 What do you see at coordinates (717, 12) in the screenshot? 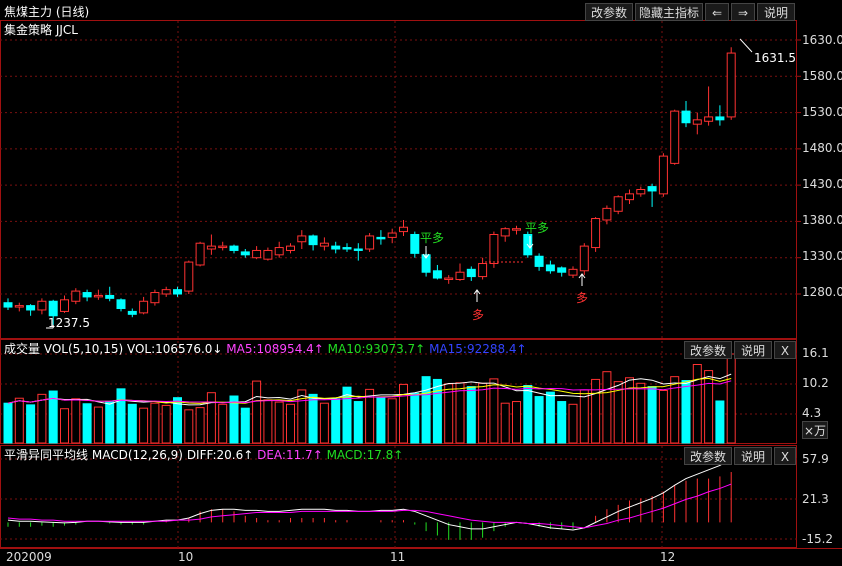
I see `scroll-left-button: ⇐` at bounding box center [717, 12].